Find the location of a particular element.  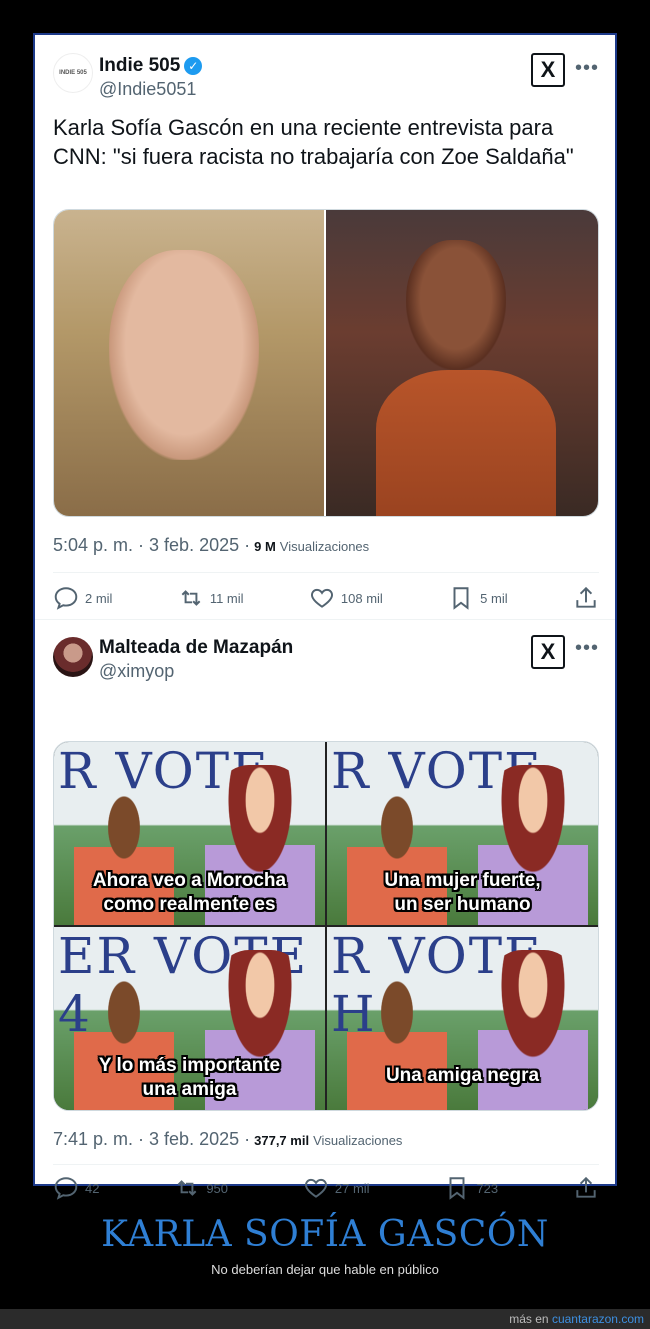

avatar is located at coordinates (73, 657).